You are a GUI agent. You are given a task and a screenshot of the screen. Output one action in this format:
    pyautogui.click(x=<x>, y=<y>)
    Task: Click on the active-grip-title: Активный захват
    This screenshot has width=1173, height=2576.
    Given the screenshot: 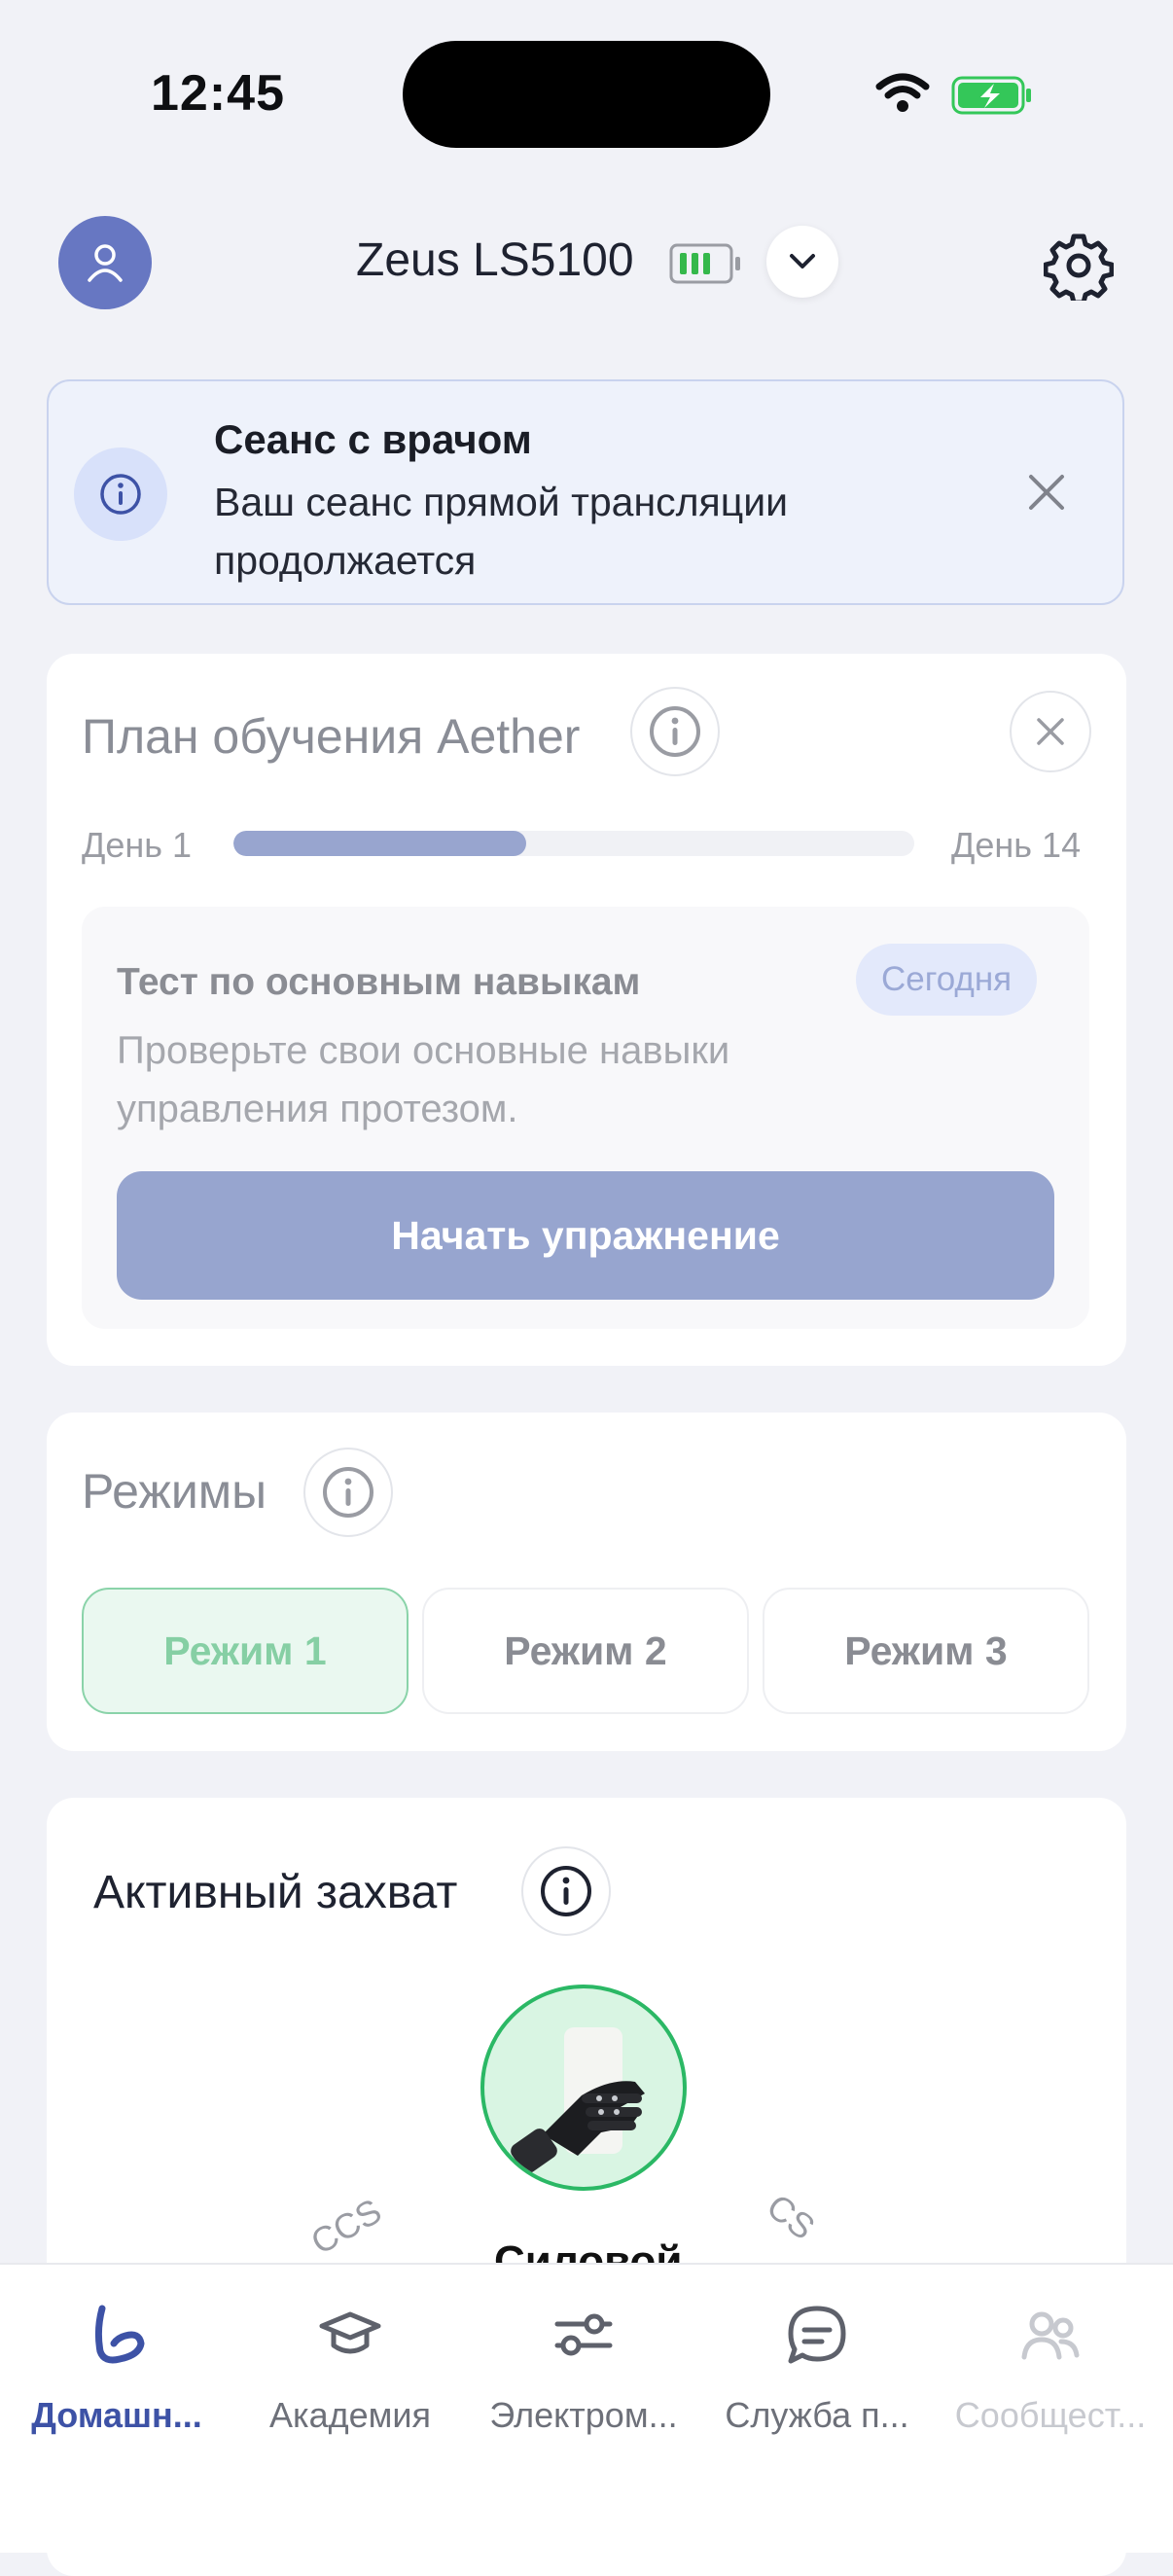 What is the action you would take?
    pyautogui.click(x=275, y=1892)
    